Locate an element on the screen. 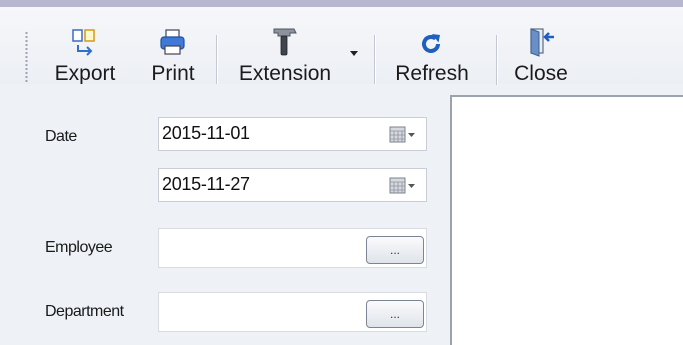  department-label: Department is located at coordinates (84, 311).